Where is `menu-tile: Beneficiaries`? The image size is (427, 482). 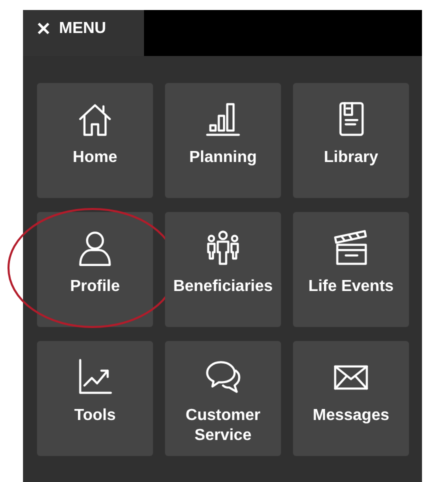 menu-tile: Beneficiaries is located at coordinates (223, 269).